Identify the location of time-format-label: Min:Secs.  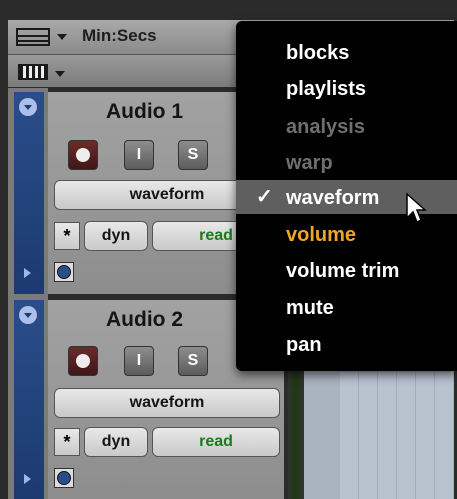
(119, 36).